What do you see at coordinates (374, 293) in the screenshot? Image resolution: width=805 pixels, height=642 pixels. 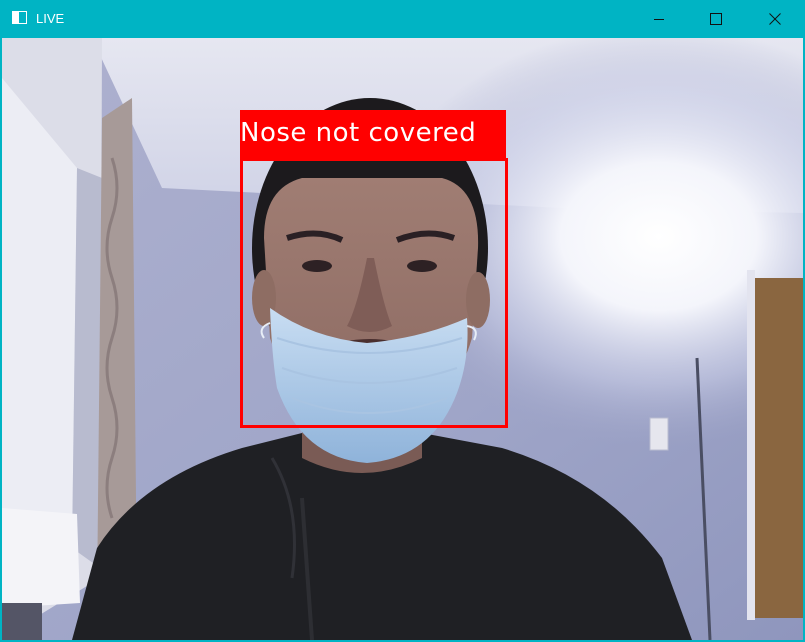 I see `face-detection-box` at bounding box center [374, 293].